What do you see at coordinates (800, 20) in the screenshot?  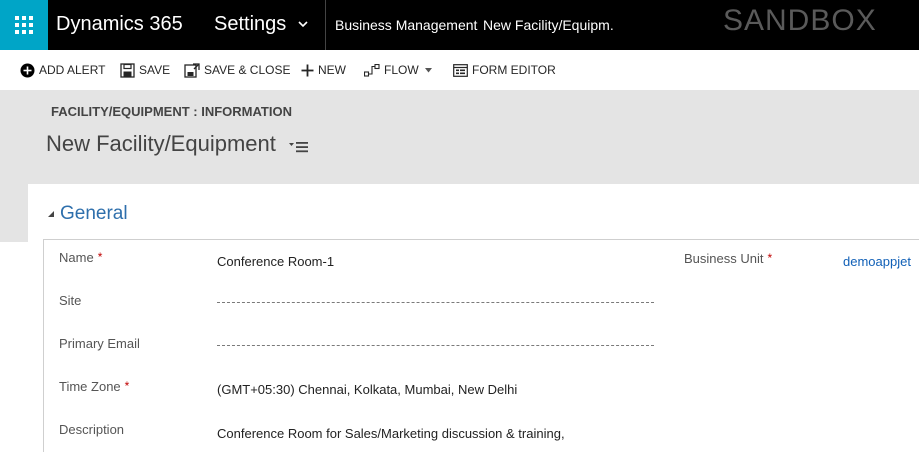 I see `environment-badge: SANDBOX` at bounding box center [800, 20].